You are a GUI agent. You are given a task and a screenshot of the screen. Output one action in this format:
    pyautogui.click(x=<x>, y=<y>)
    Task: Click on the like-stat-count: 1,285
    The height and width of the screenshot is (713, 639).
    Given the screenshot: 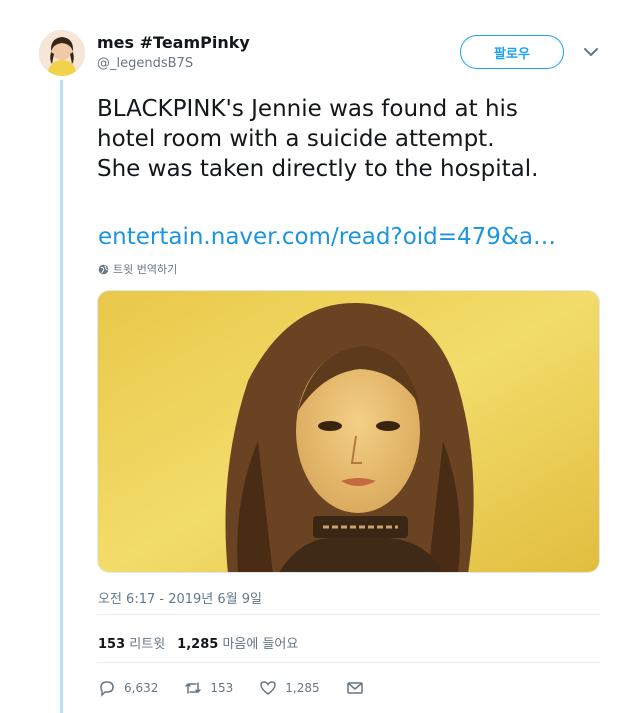 What is the action you would take?
    pyautogui.click(x=198, y=644)
    